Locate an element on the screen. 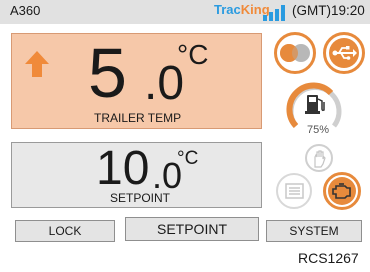 The height and width of the screenshot is (272, 370). engine-icon is located at coordinates (342, 191).